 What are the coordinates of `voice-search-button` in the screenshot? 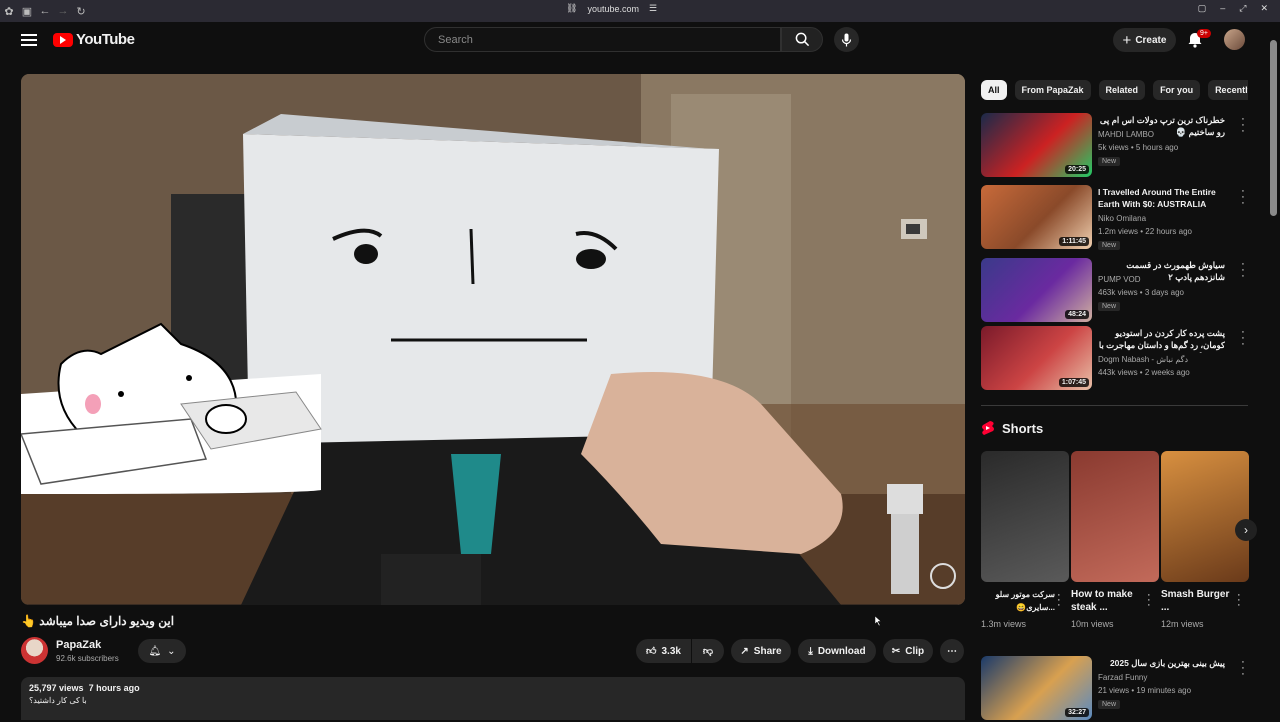 It's located at (846, 39).